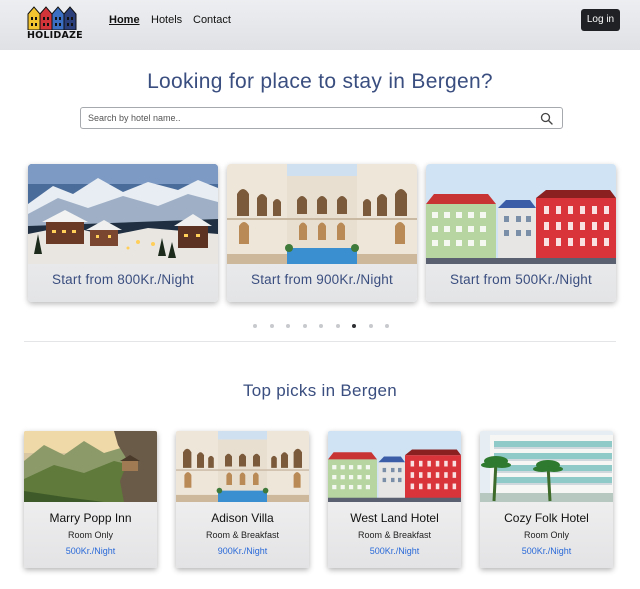 The height and width of the screenshot is (589, 640). Describe the element at coordinates (322, 279) in the screenshot. I see `slide-price: Start from 900Kr./Night` at that location.